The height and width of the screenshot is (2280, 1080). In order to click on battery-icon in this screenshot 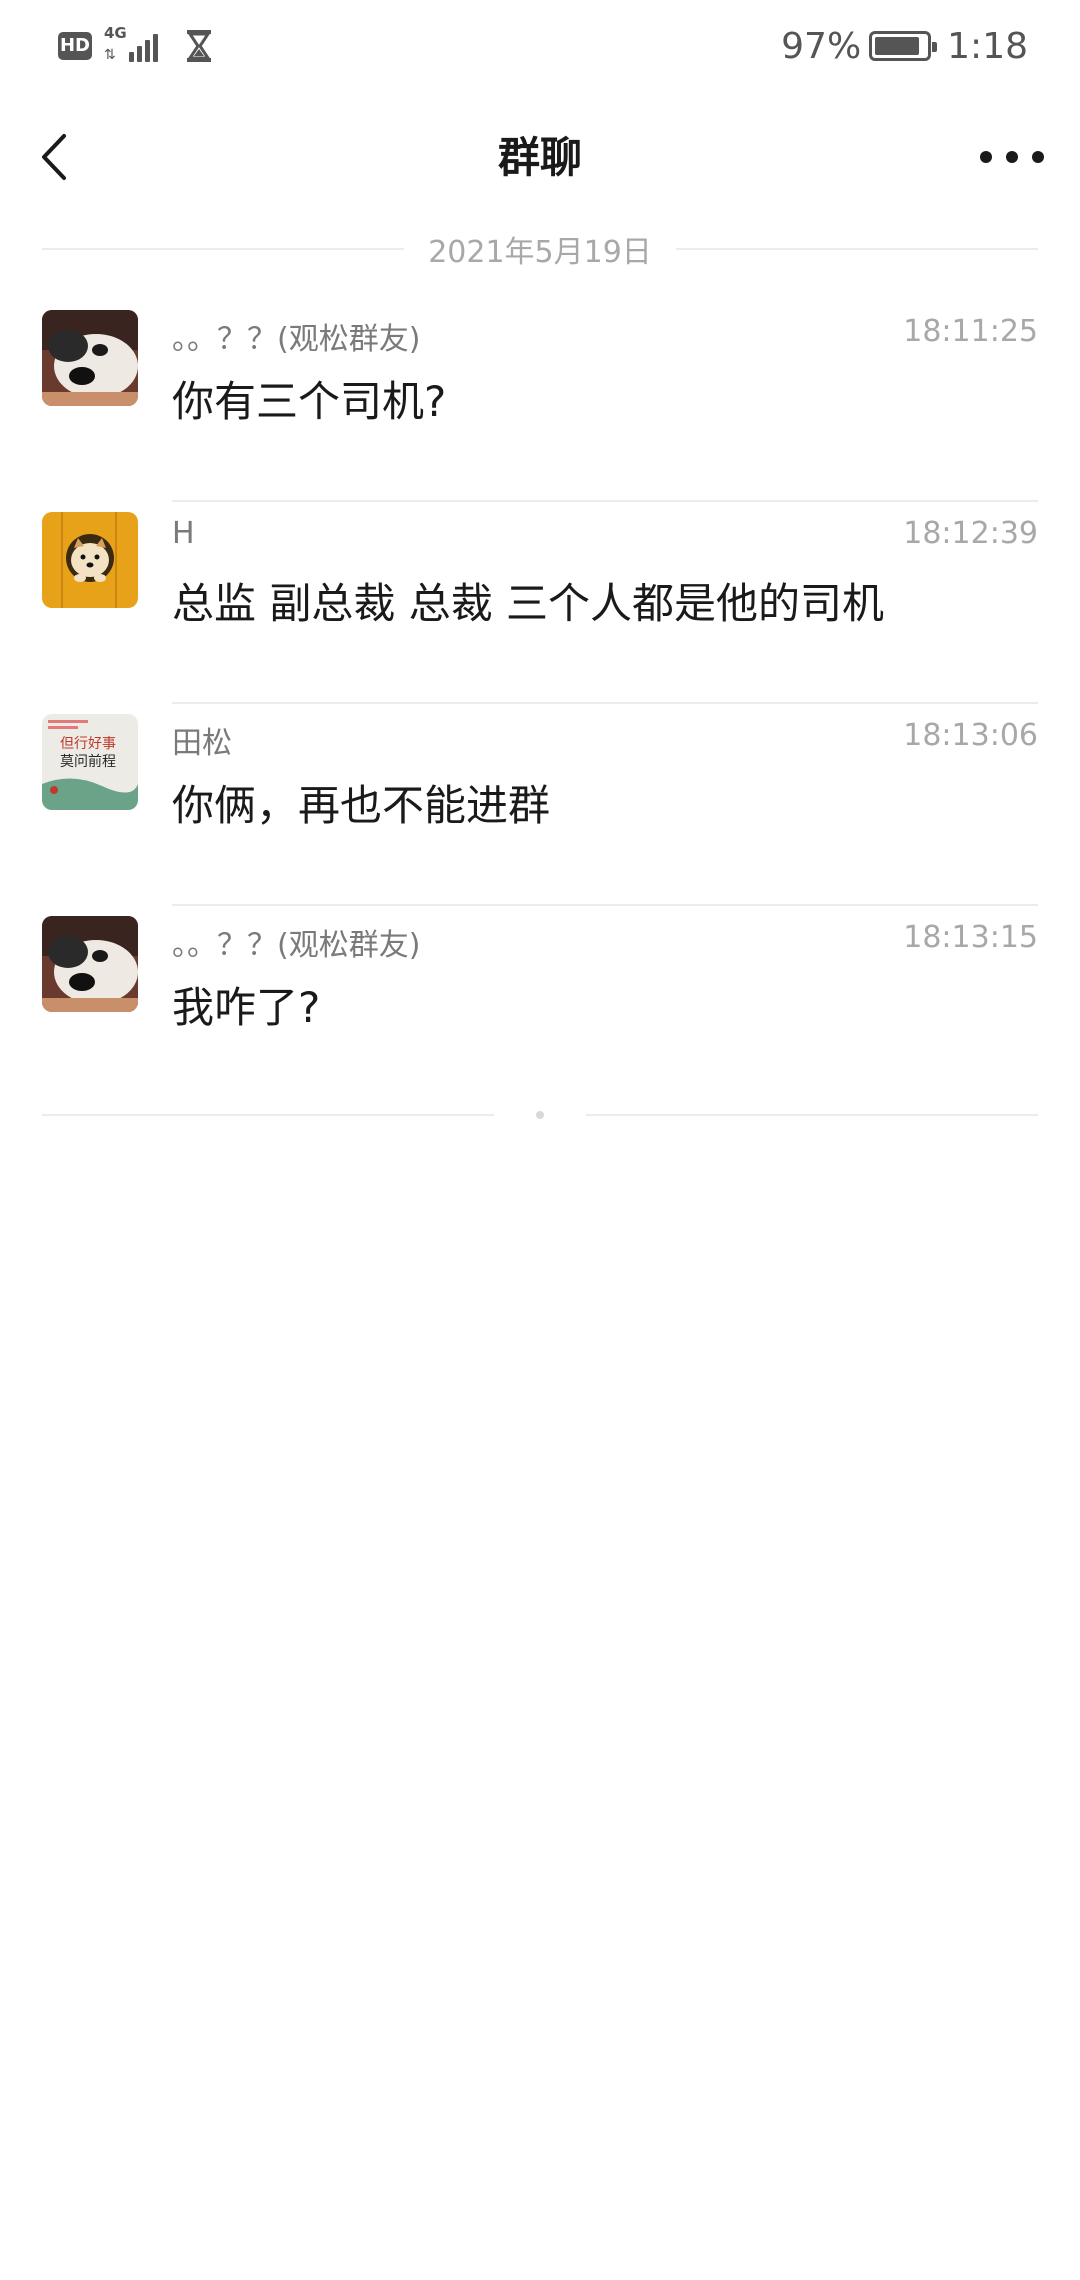, I will do `click(903, 46)`.